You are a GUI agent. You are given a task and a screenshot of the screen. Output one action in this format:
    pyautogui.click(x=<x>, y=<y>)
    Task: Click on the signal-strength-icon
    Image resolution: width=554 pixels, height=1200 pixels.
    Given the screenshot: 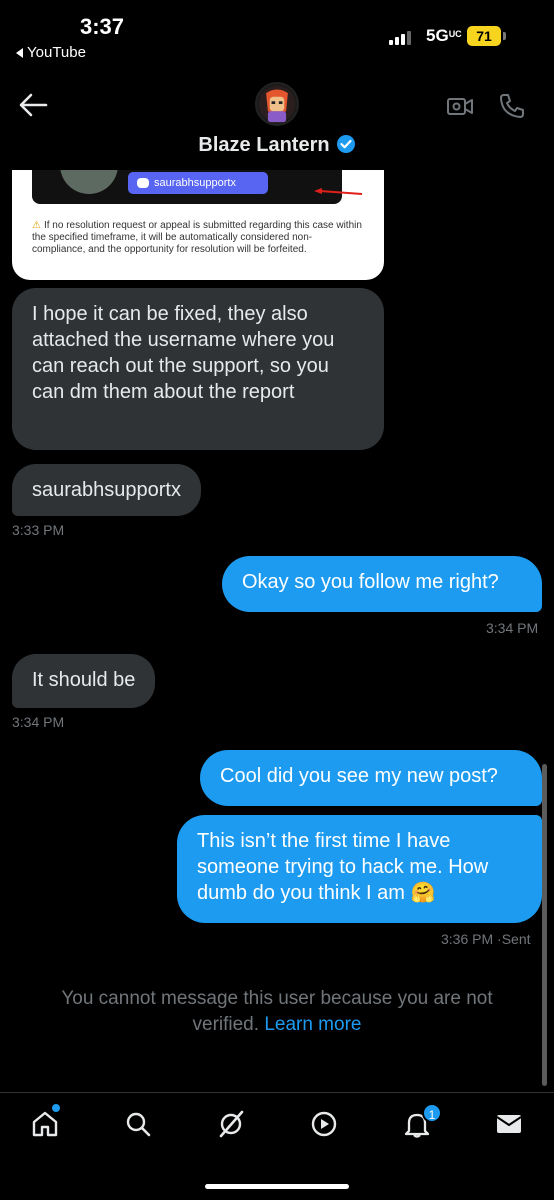 What is the action you would take?
    pyautogui.click(x=400, y=37)
    